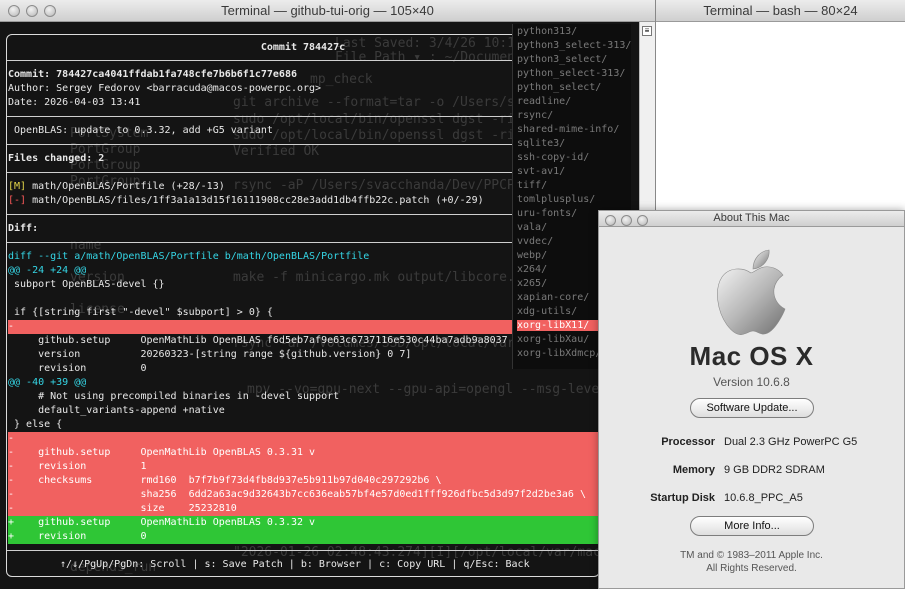 Image resolution: width=905 pixels, height=589 pixels. What do you see at coordinates (23, 228) in the screenshot?
I see `diff-label: Diff:` at bounding box center [23, 228].